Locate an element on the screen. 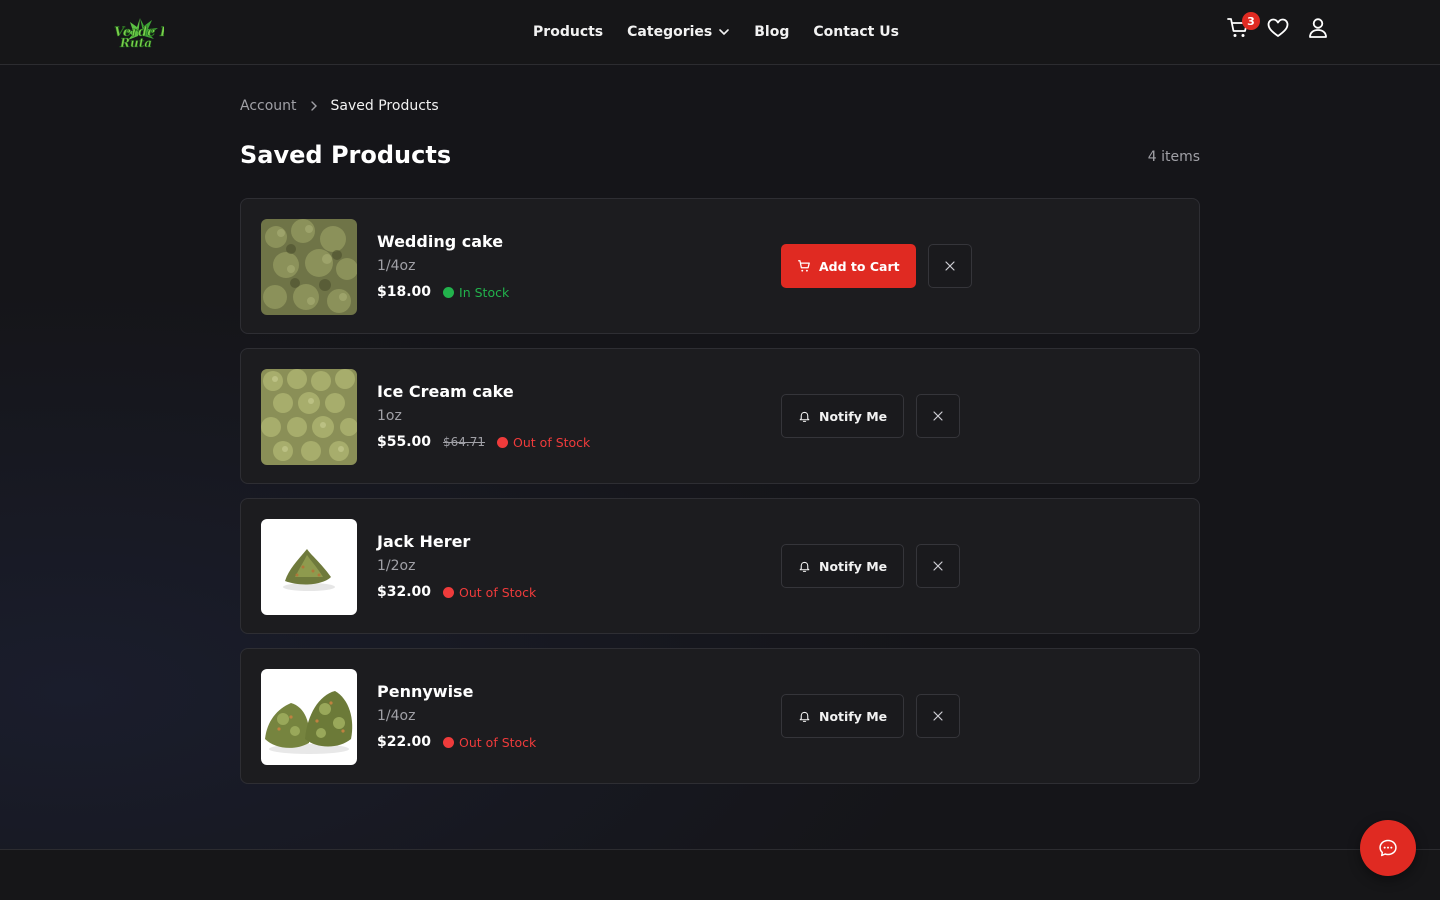 The image size is (1440, 900). item-count: 4 items is located at coordinates (1173, 157).